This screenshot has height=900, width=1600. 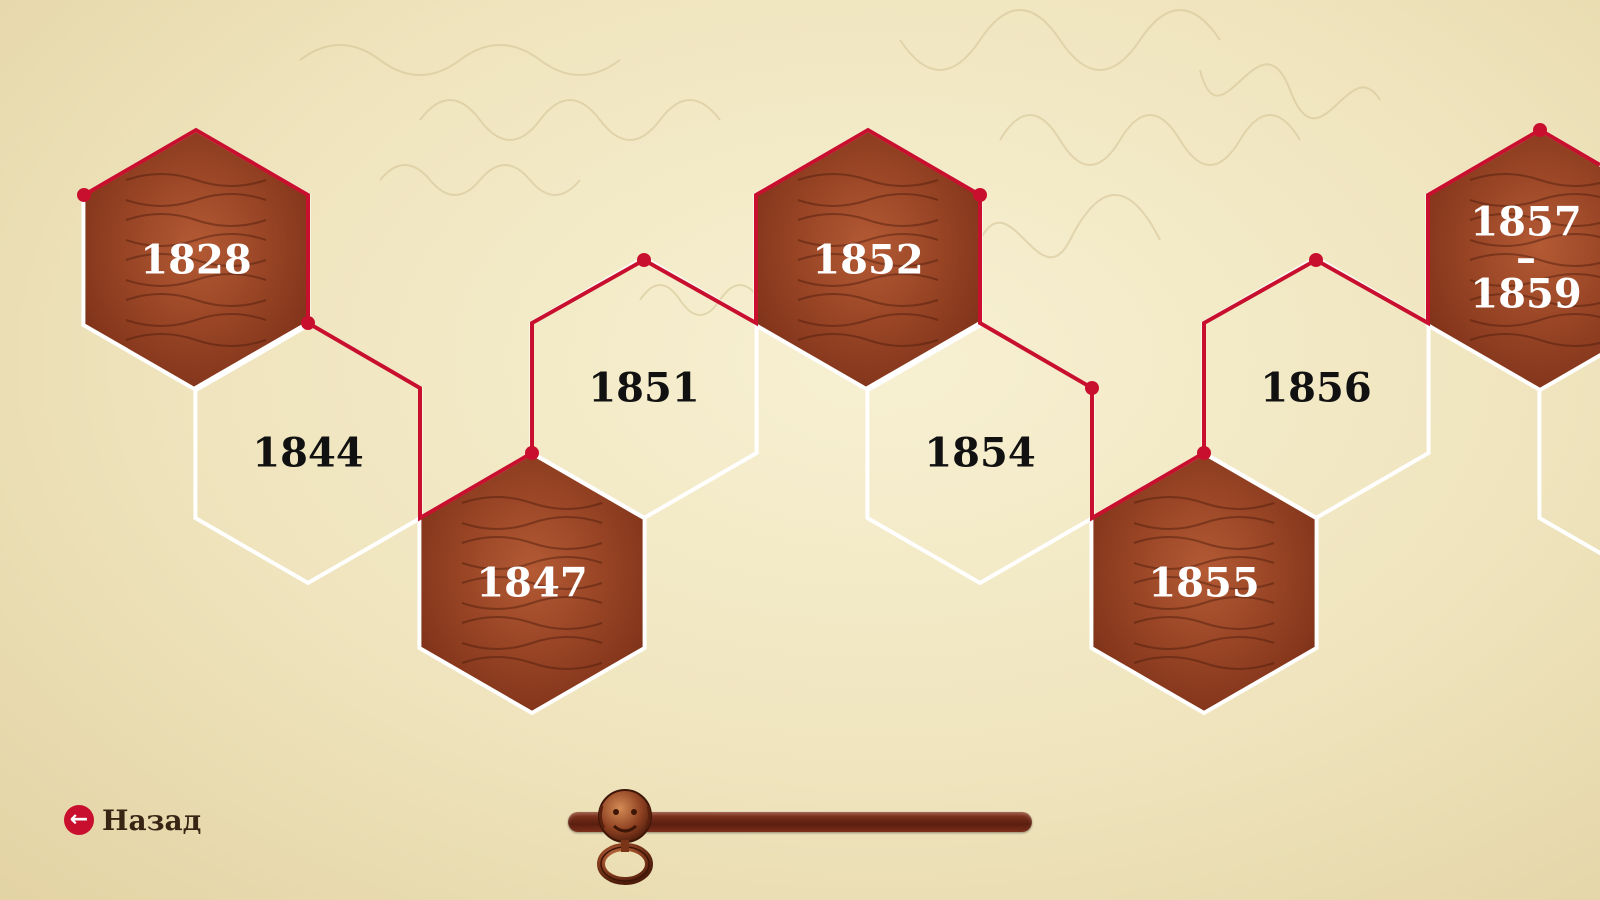 I want to click on arrow-left-circle-icon: ←, so click(x=79, y=820).